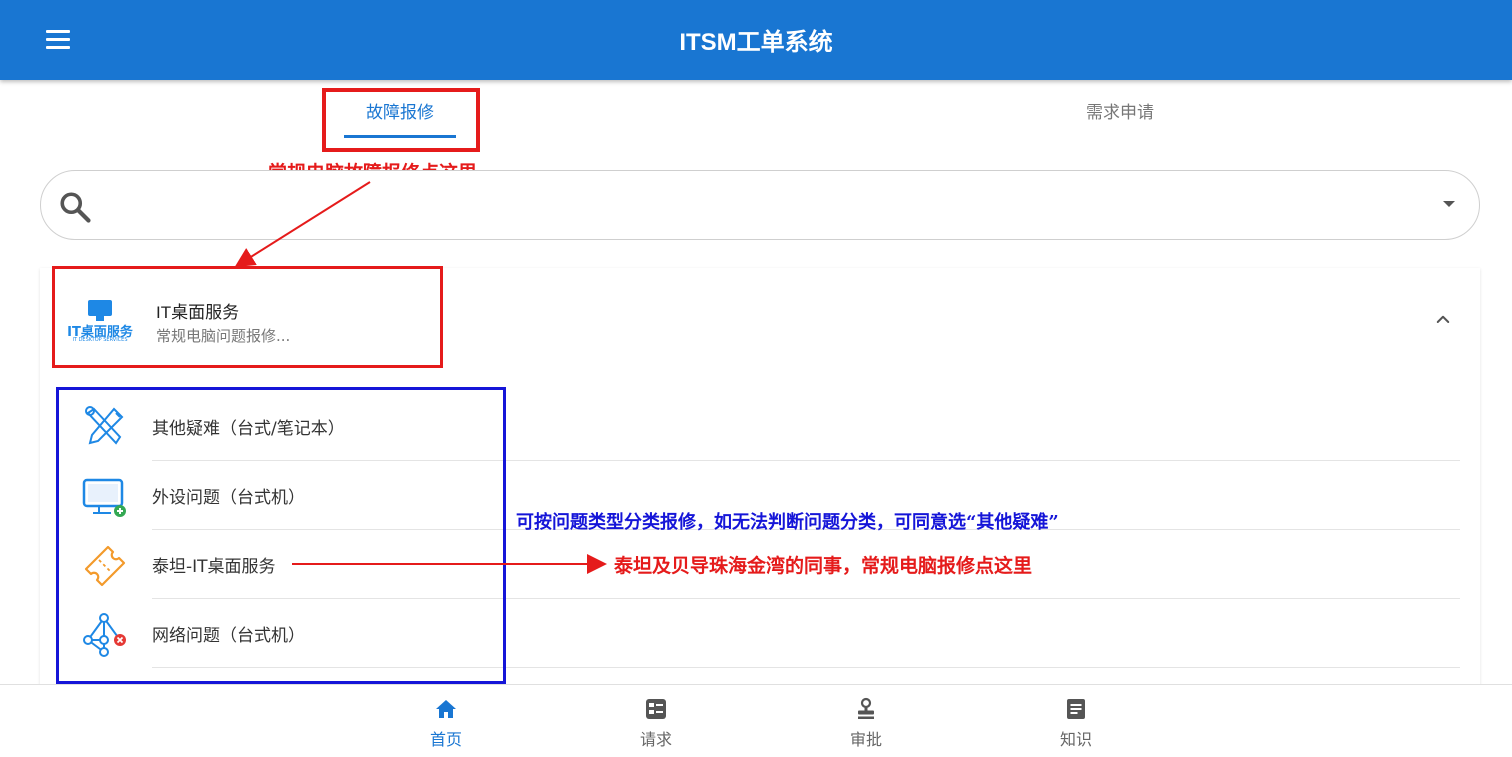 The width and height of the screenshot is (1512, 757). I want to click on category-label: 泰坦-IT桌面服务, so click(214, 567).